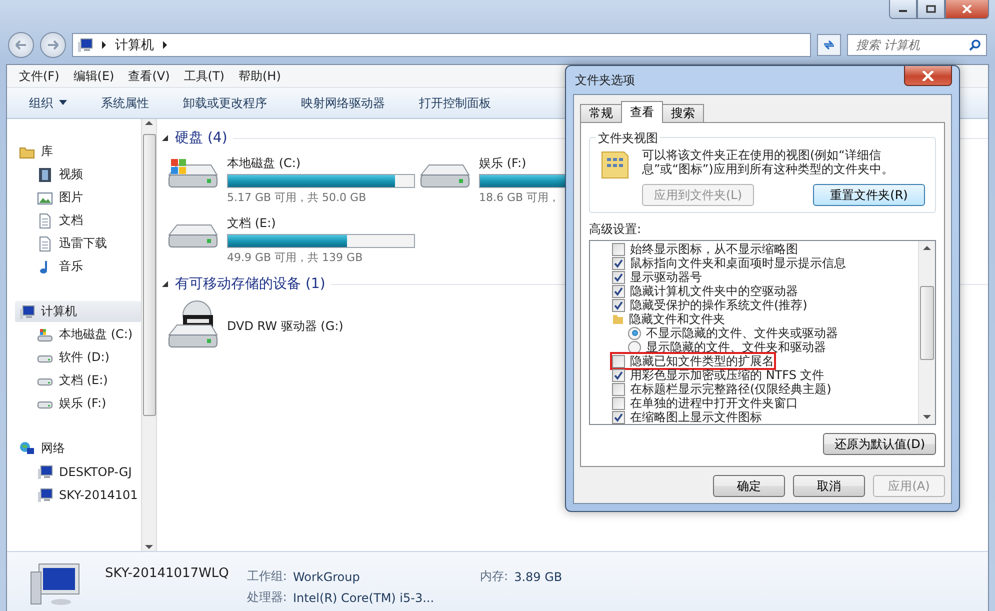  I want to click on nav-item: 本地磁盘 (C:), so click(78, 334).